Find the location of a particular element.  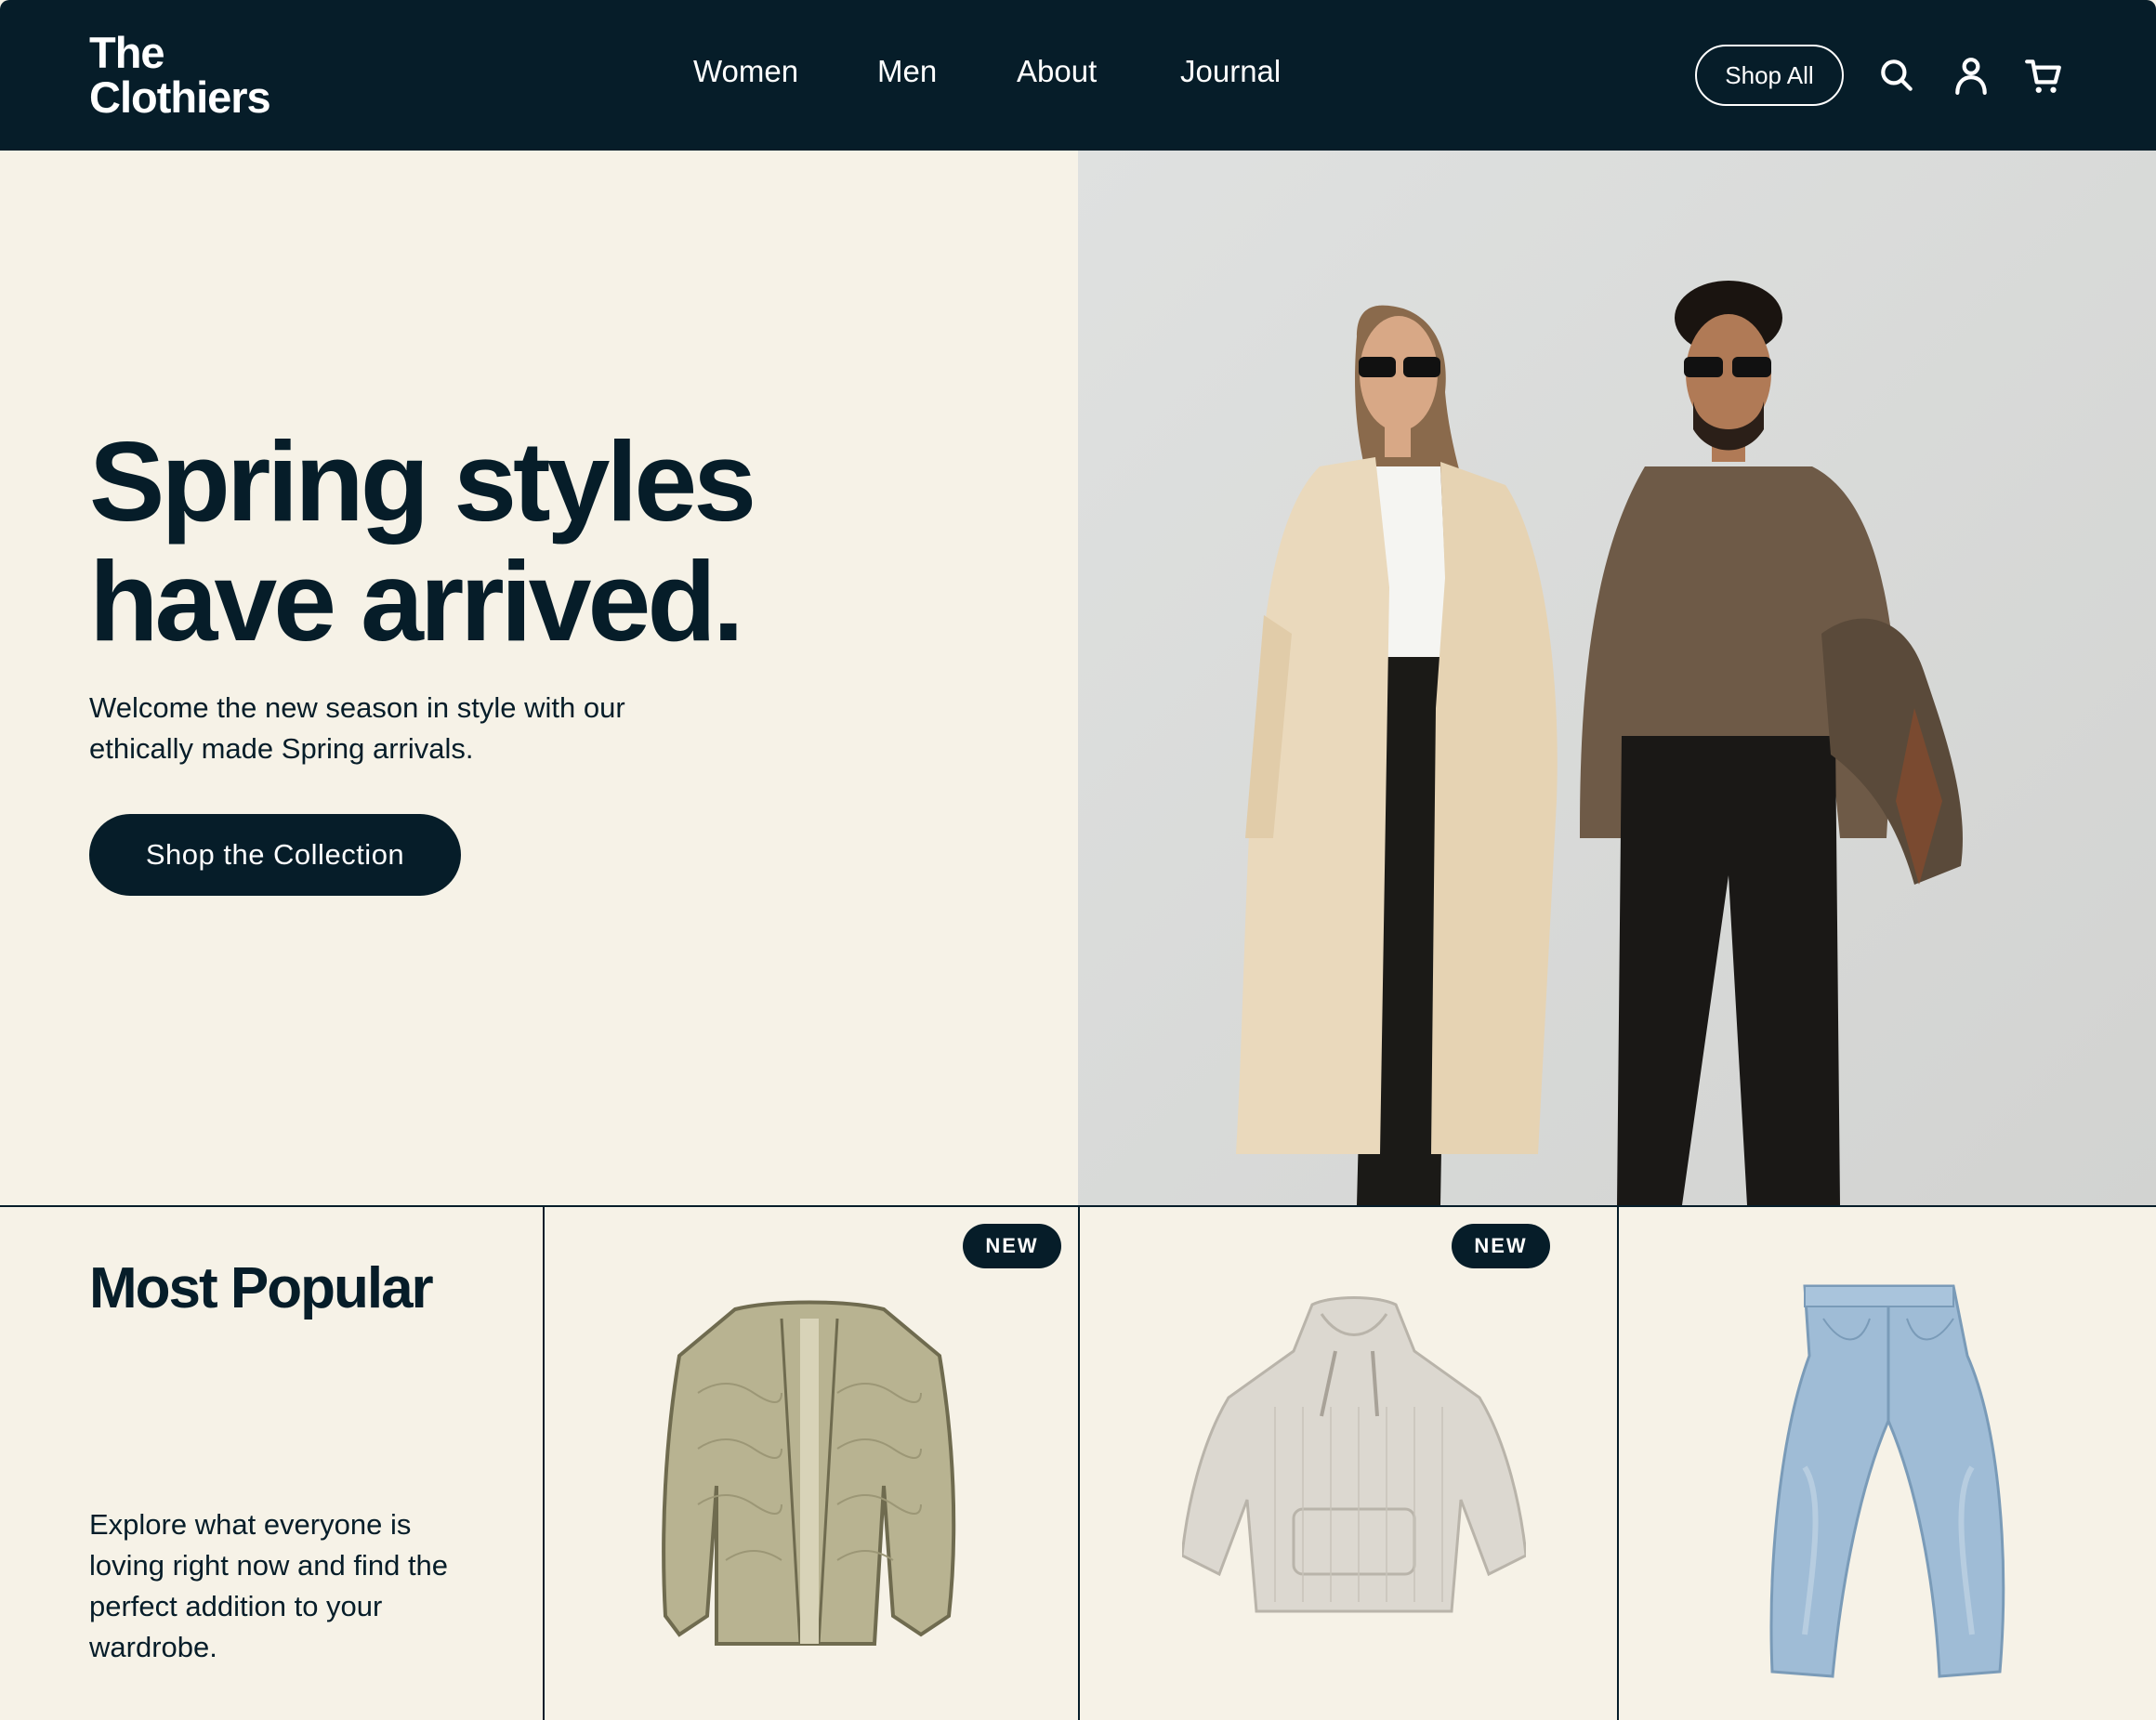

knit-hoodie-image is located at coordinates (1354, 1472).